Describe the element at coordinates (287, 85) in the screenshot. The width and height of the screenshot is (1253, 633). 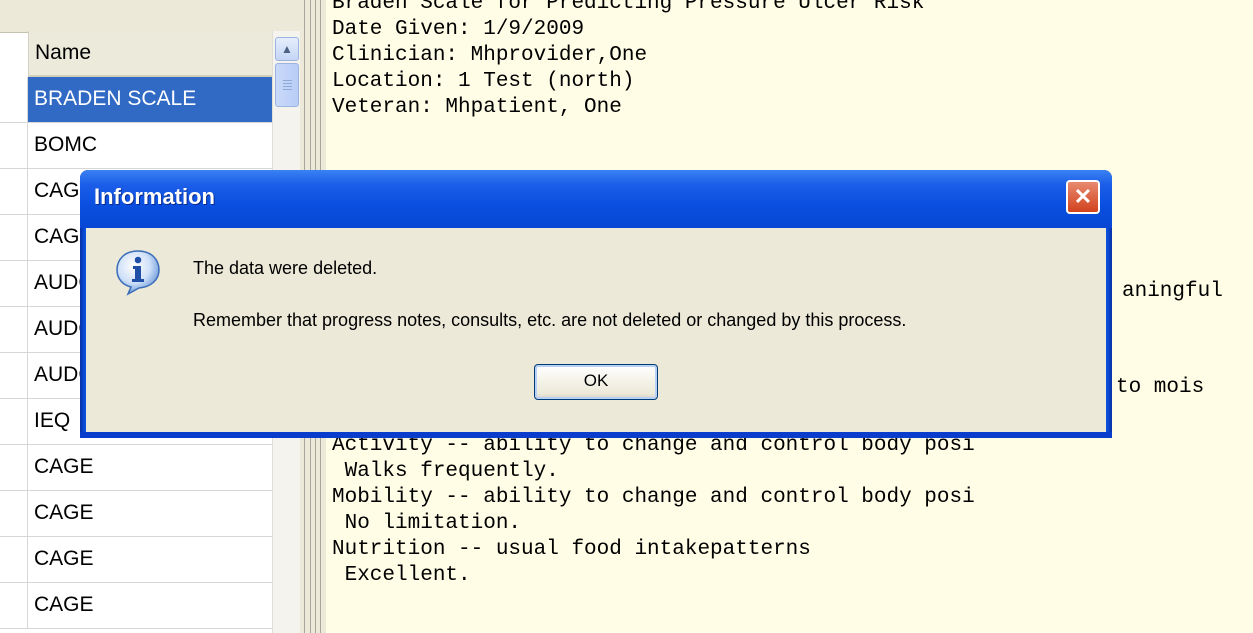
I see `scroll-thumb` at that location.